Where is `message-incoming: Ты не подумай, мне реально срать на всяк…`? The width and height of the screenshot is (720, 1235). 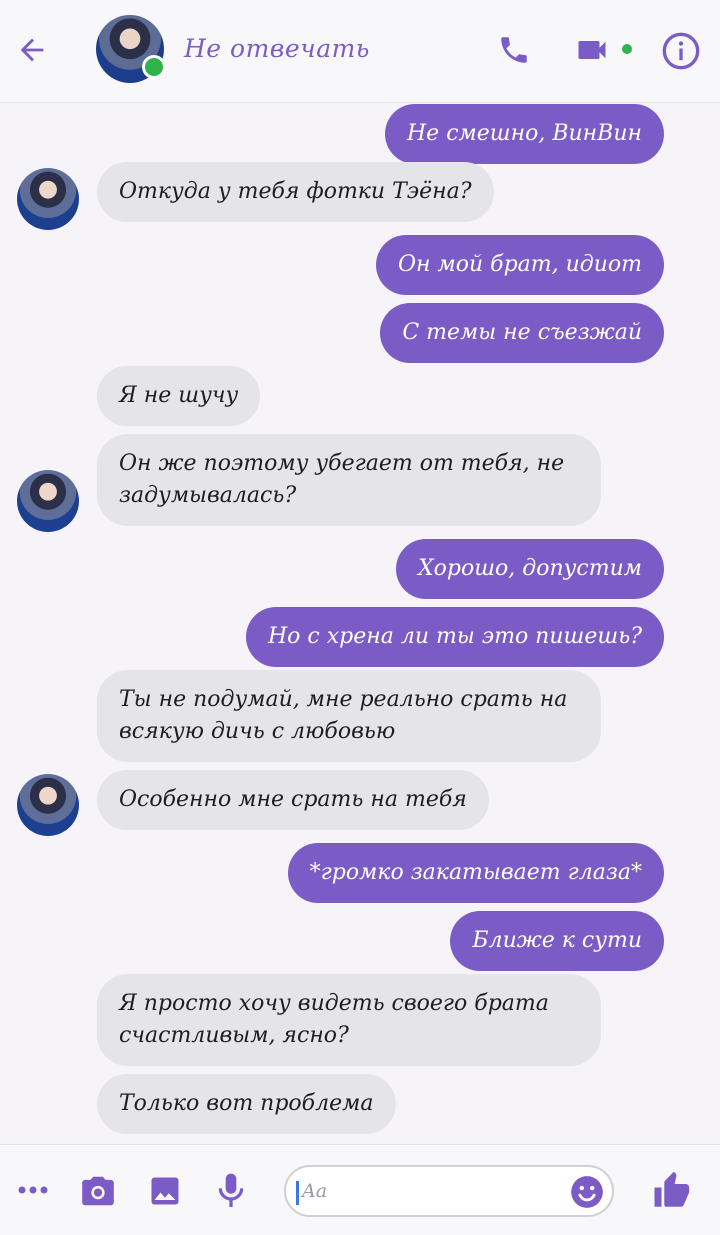
message-incoming: Ты не подумай, мне реально срать на всяк… is located at coordinates (349, 716).